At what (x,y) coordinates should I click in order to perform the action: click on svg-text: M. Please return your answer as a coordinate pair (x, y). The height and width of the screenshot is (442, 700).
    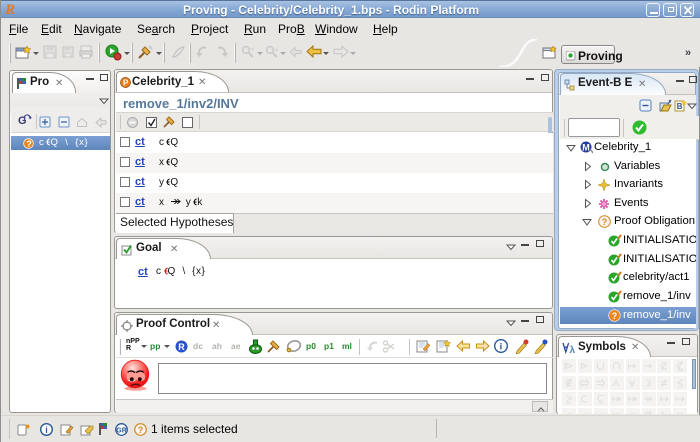
    Looking at the image, I should click on (586, 148).